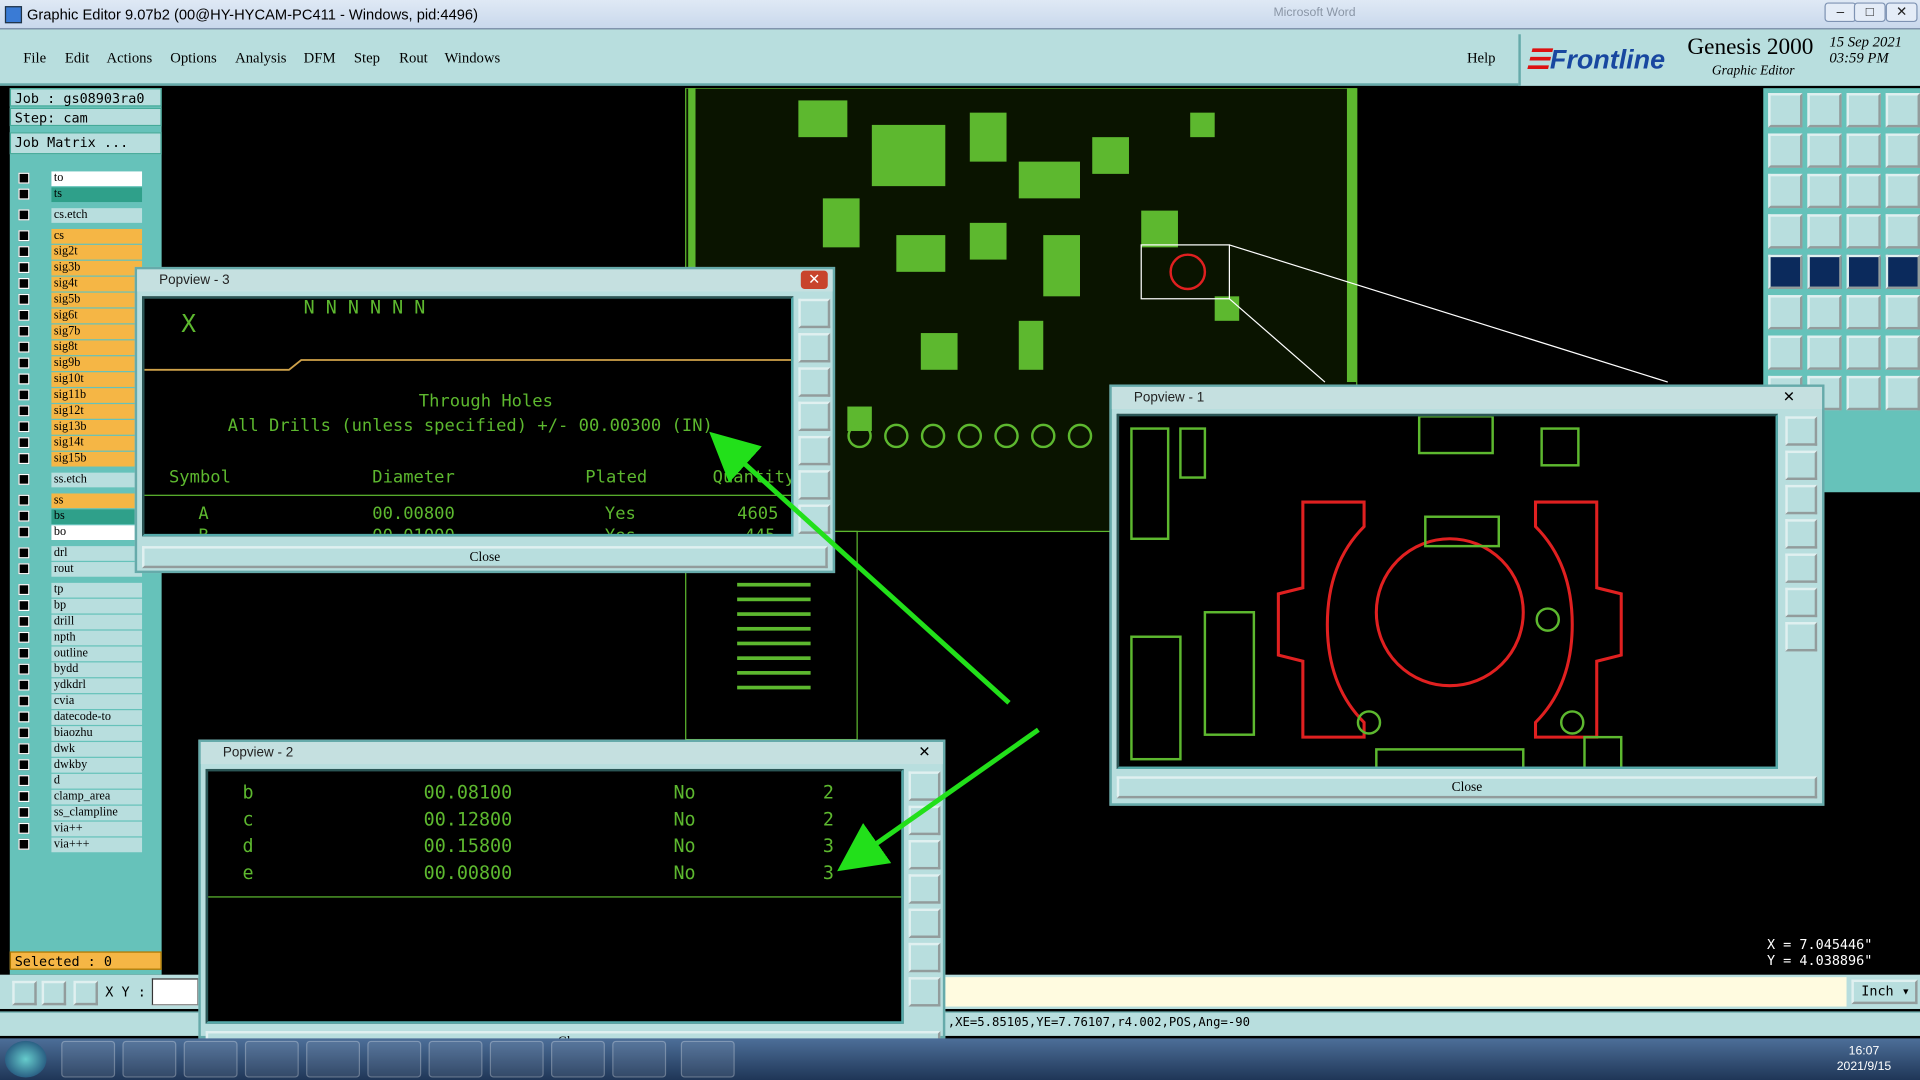  I want to click on pan-left-icon, so click(814, 416).